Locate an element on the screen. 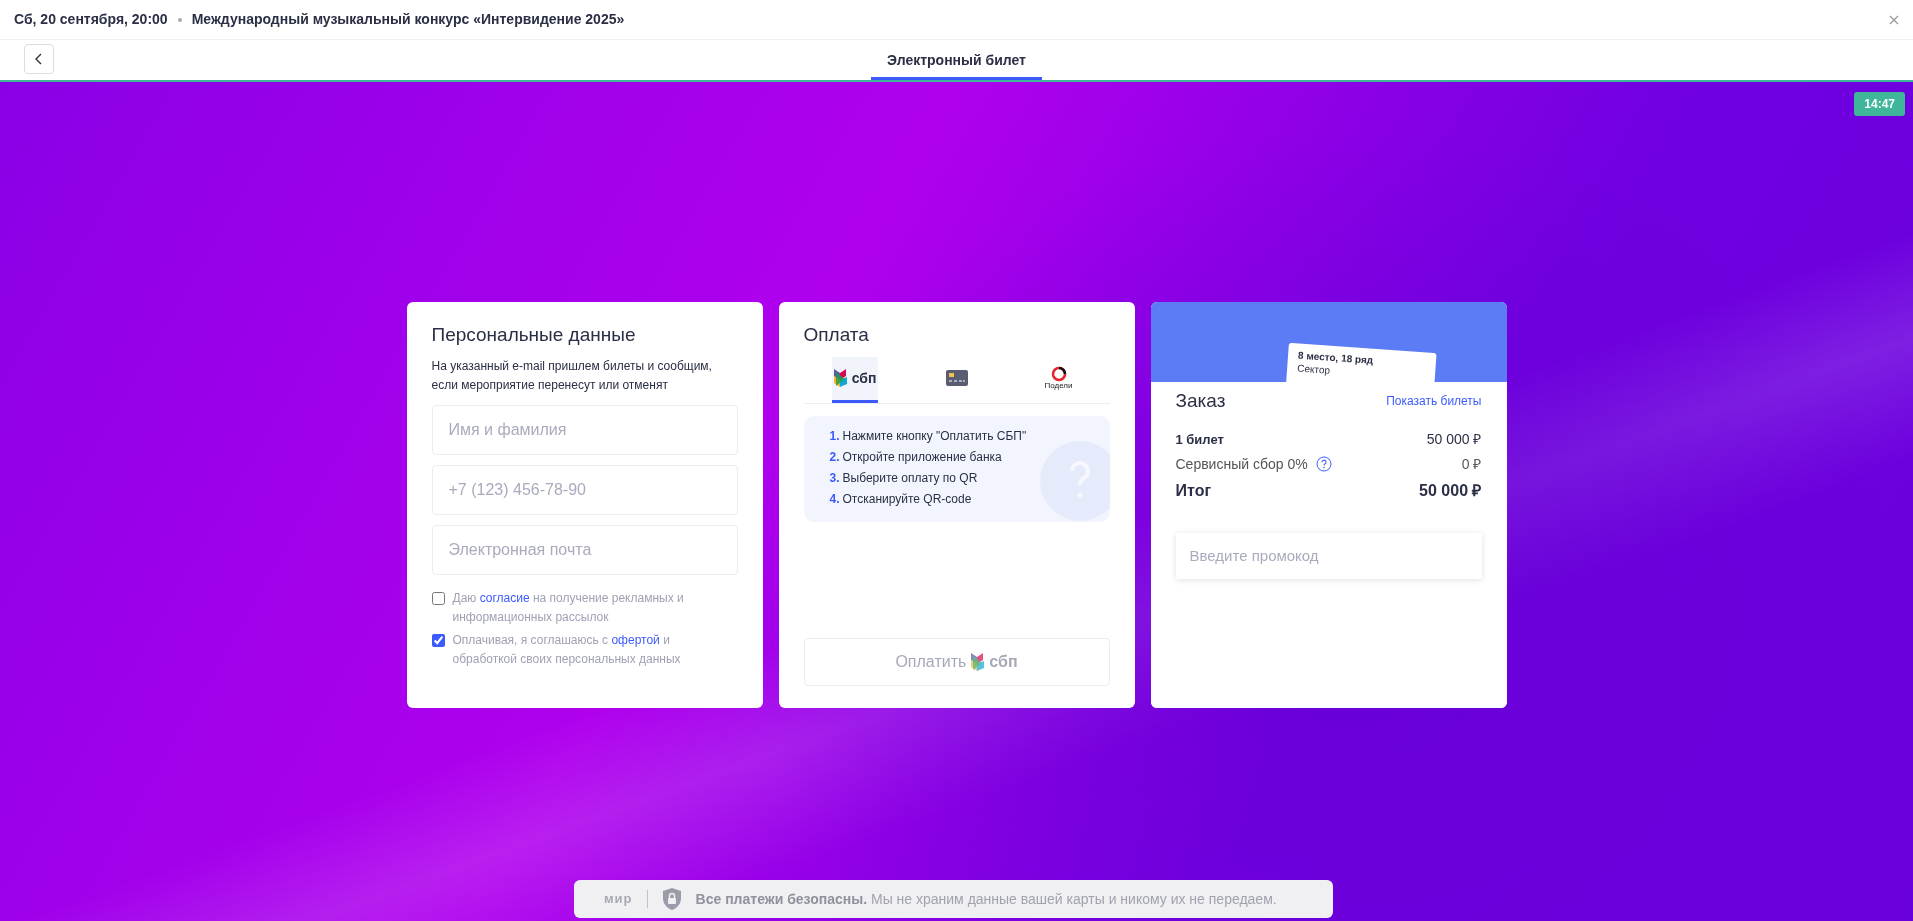  link: офертой is located at coordinates (635, 639).